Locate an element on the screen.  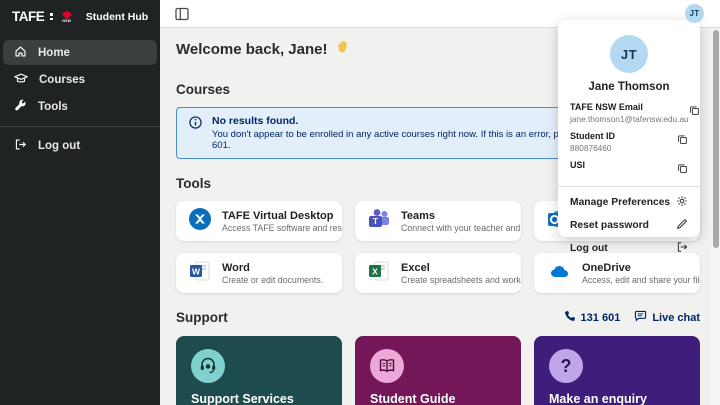
tool-card-text: Word Create or edit documents. is located at coordinates (272, 273).